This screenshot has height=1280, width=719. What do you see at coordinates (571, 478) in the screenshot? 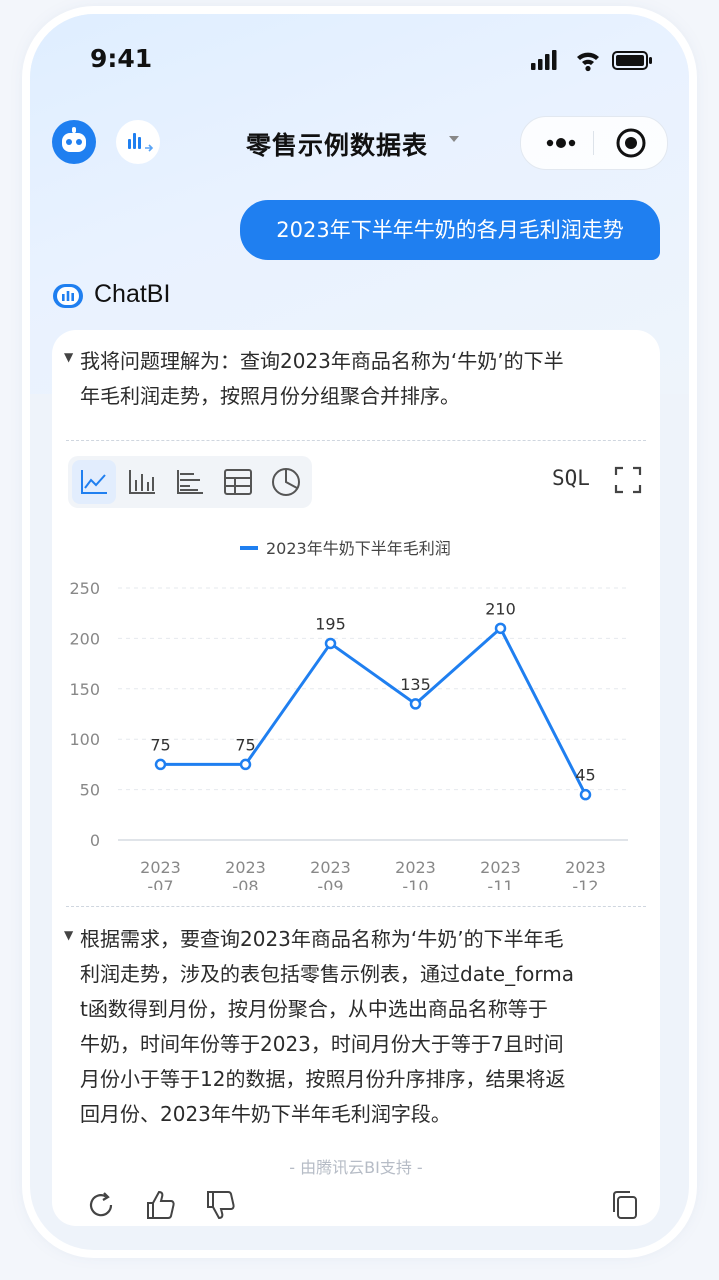
I see `sql-button: SQL` at bounding box center [571, 478].